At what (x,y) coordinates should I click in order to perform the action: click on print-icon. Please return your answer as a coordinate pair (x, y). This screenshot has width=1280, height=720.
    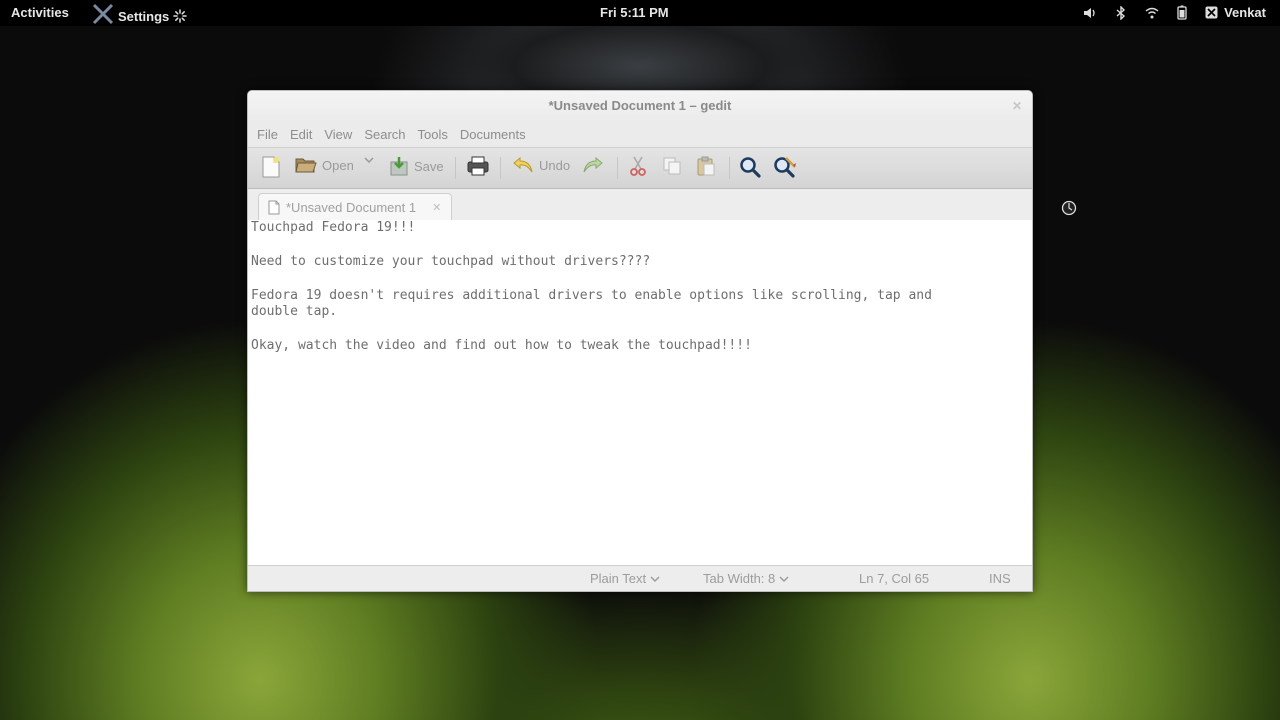
    Looking at the image, I should click on (478, 166).